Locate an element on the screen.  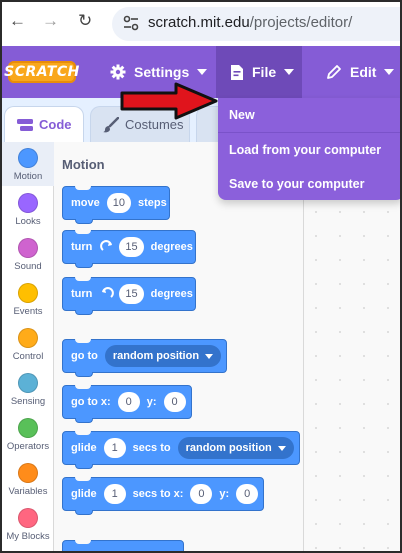
operators-dot-icon is located at coordinates (28, 428).